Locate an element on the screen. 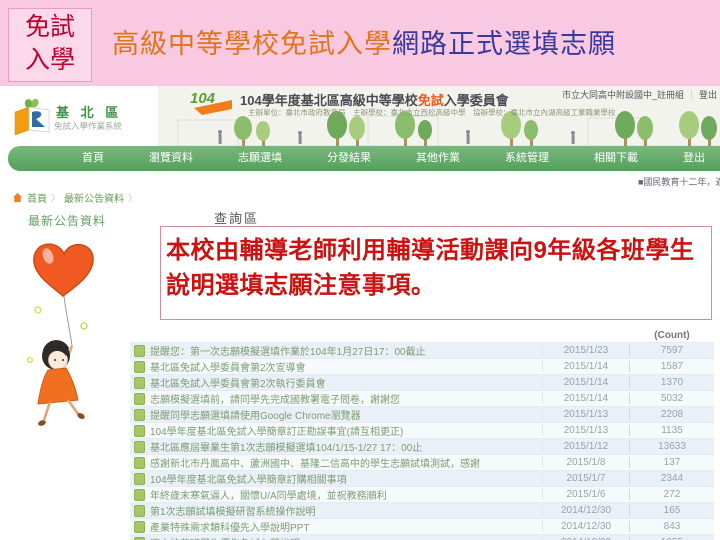 This screenshot has height=540, width=720. nav-item: 分發結果 is located at coordinates (349, 158).